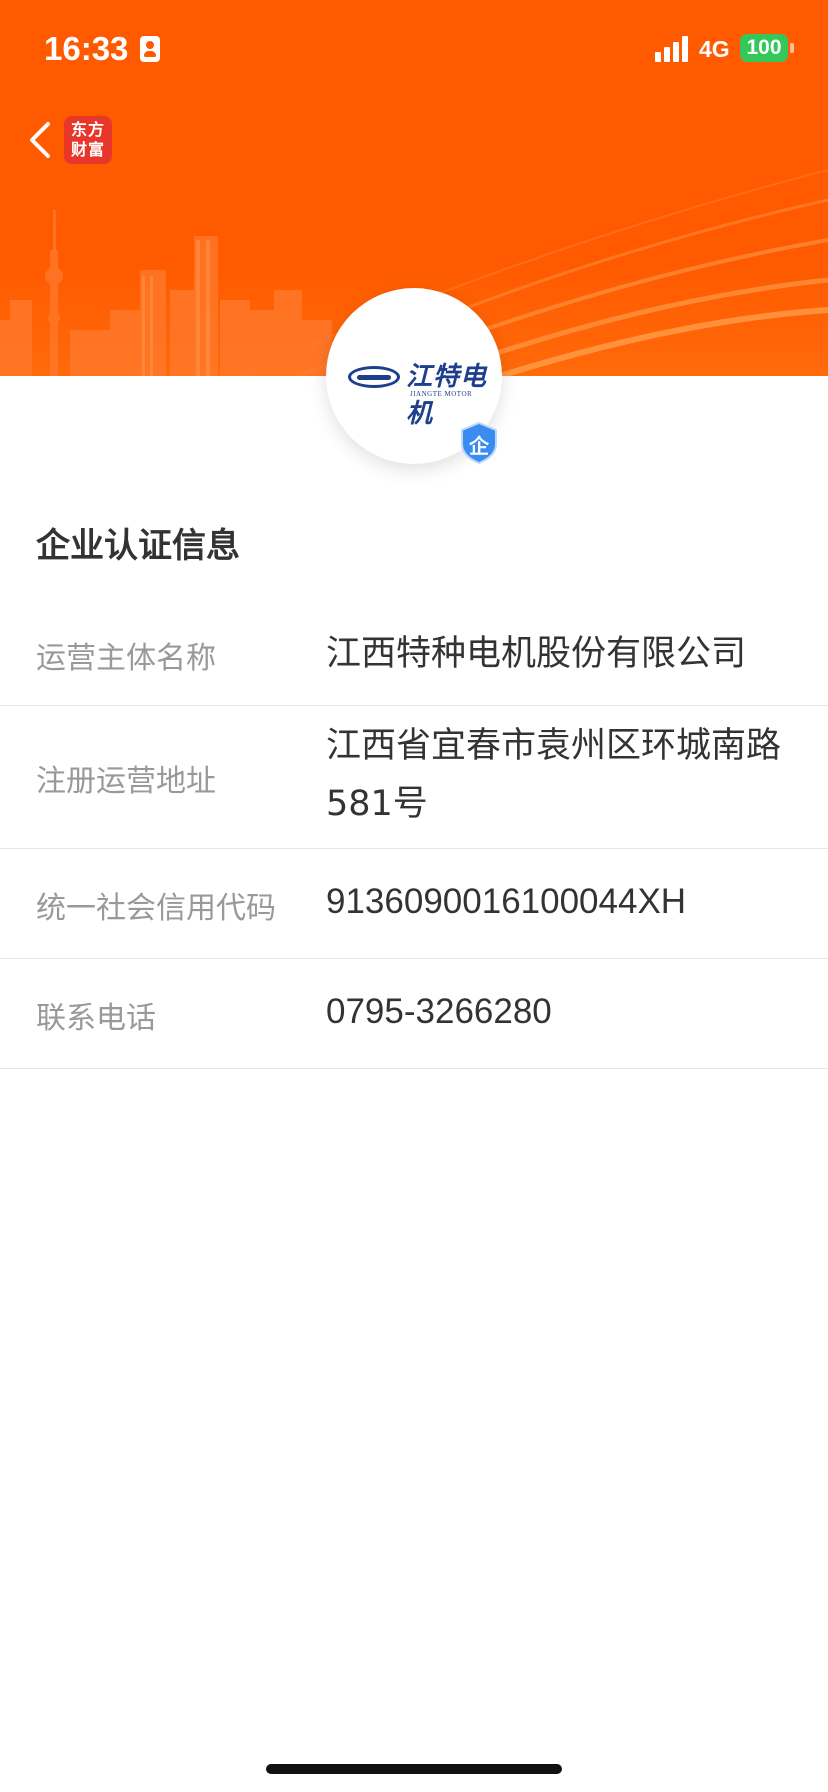 This screenshot has height=1792, width=828. I want to click on brand-line2: 财富, so click(87, 149).